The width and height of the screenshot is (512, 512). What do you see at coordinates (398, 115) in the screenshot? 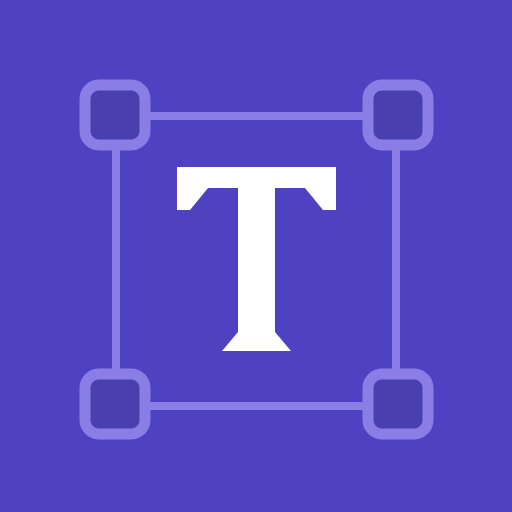
I see `resize-handle-top-right-icon` at bounding box center [398, 115].